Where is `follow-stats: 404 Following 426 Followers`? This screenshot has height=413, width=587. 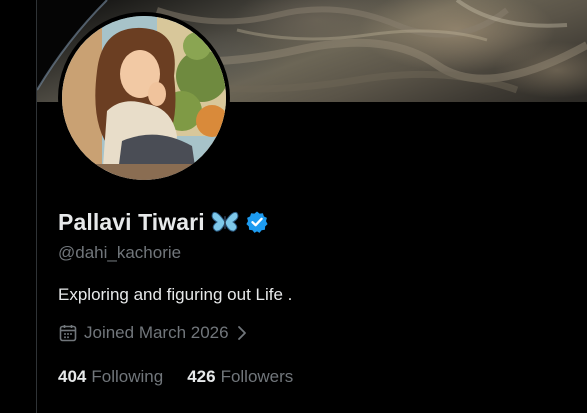
follow-stats: 404 Following 426 Followers is located at coordinates (175, 377).